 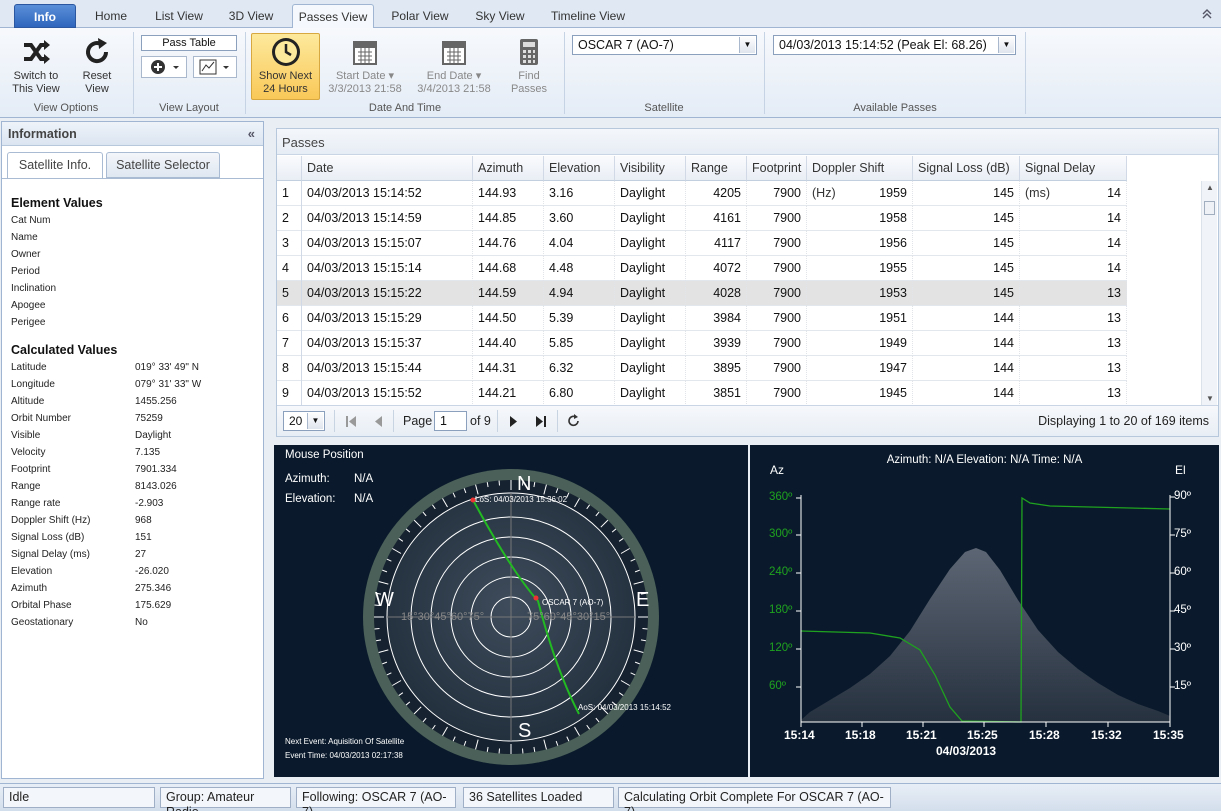 What do you see at coordinates (37, 52) in the screenshot?
I see `shuffle-icon` at bounding box center [37, 52].